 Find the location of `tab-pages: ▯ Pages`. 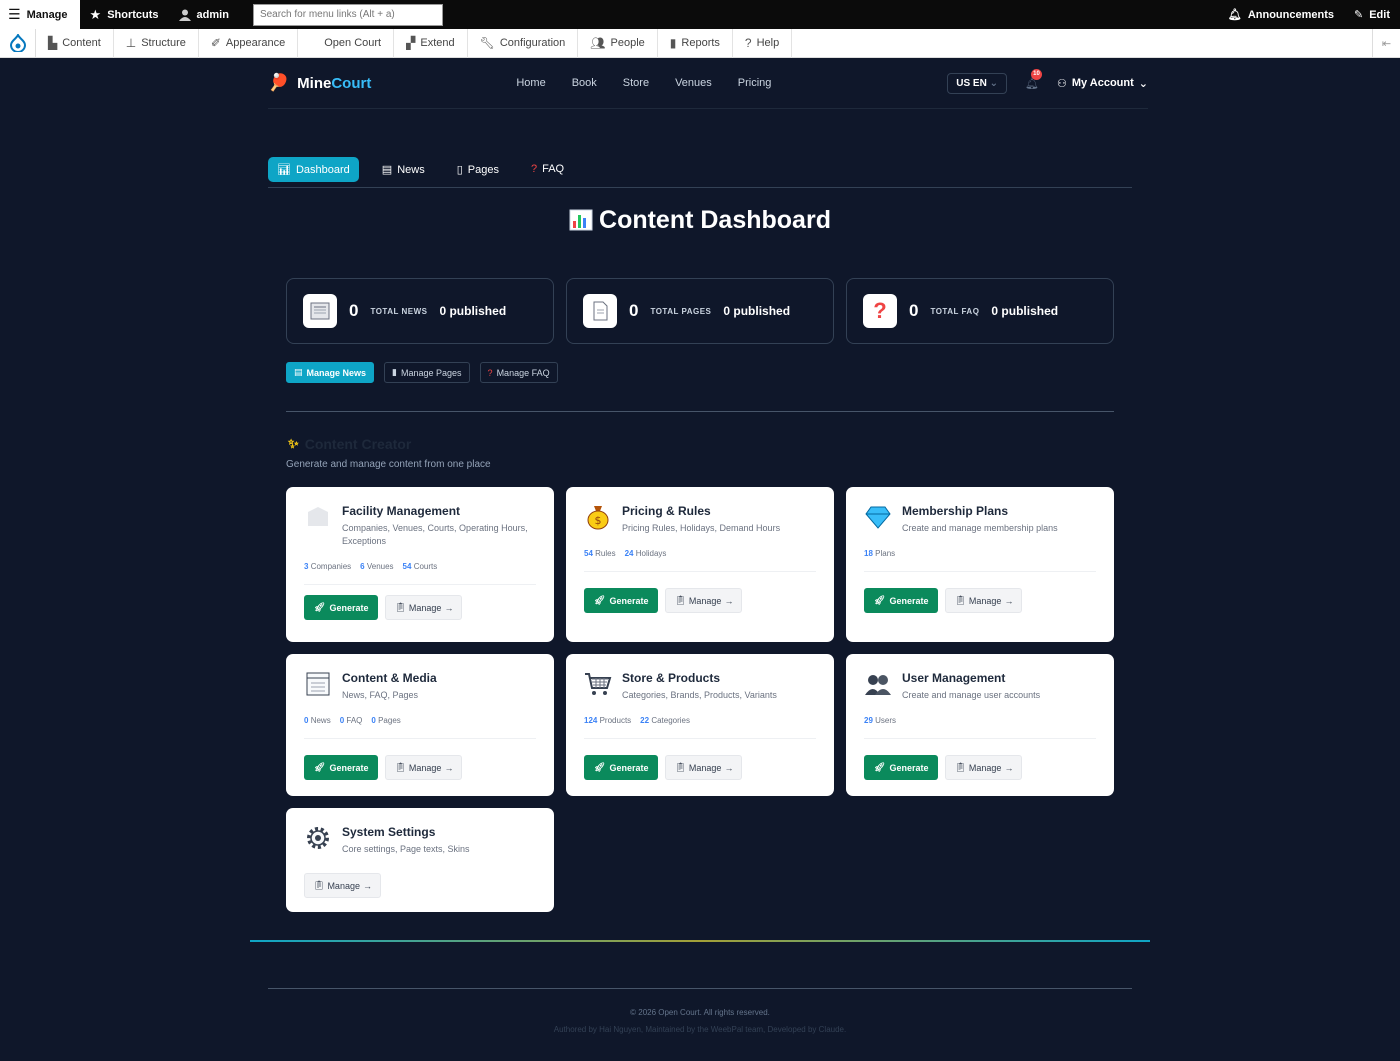

tab-pages: ▯ Pages is located at coordinates (478, 169).